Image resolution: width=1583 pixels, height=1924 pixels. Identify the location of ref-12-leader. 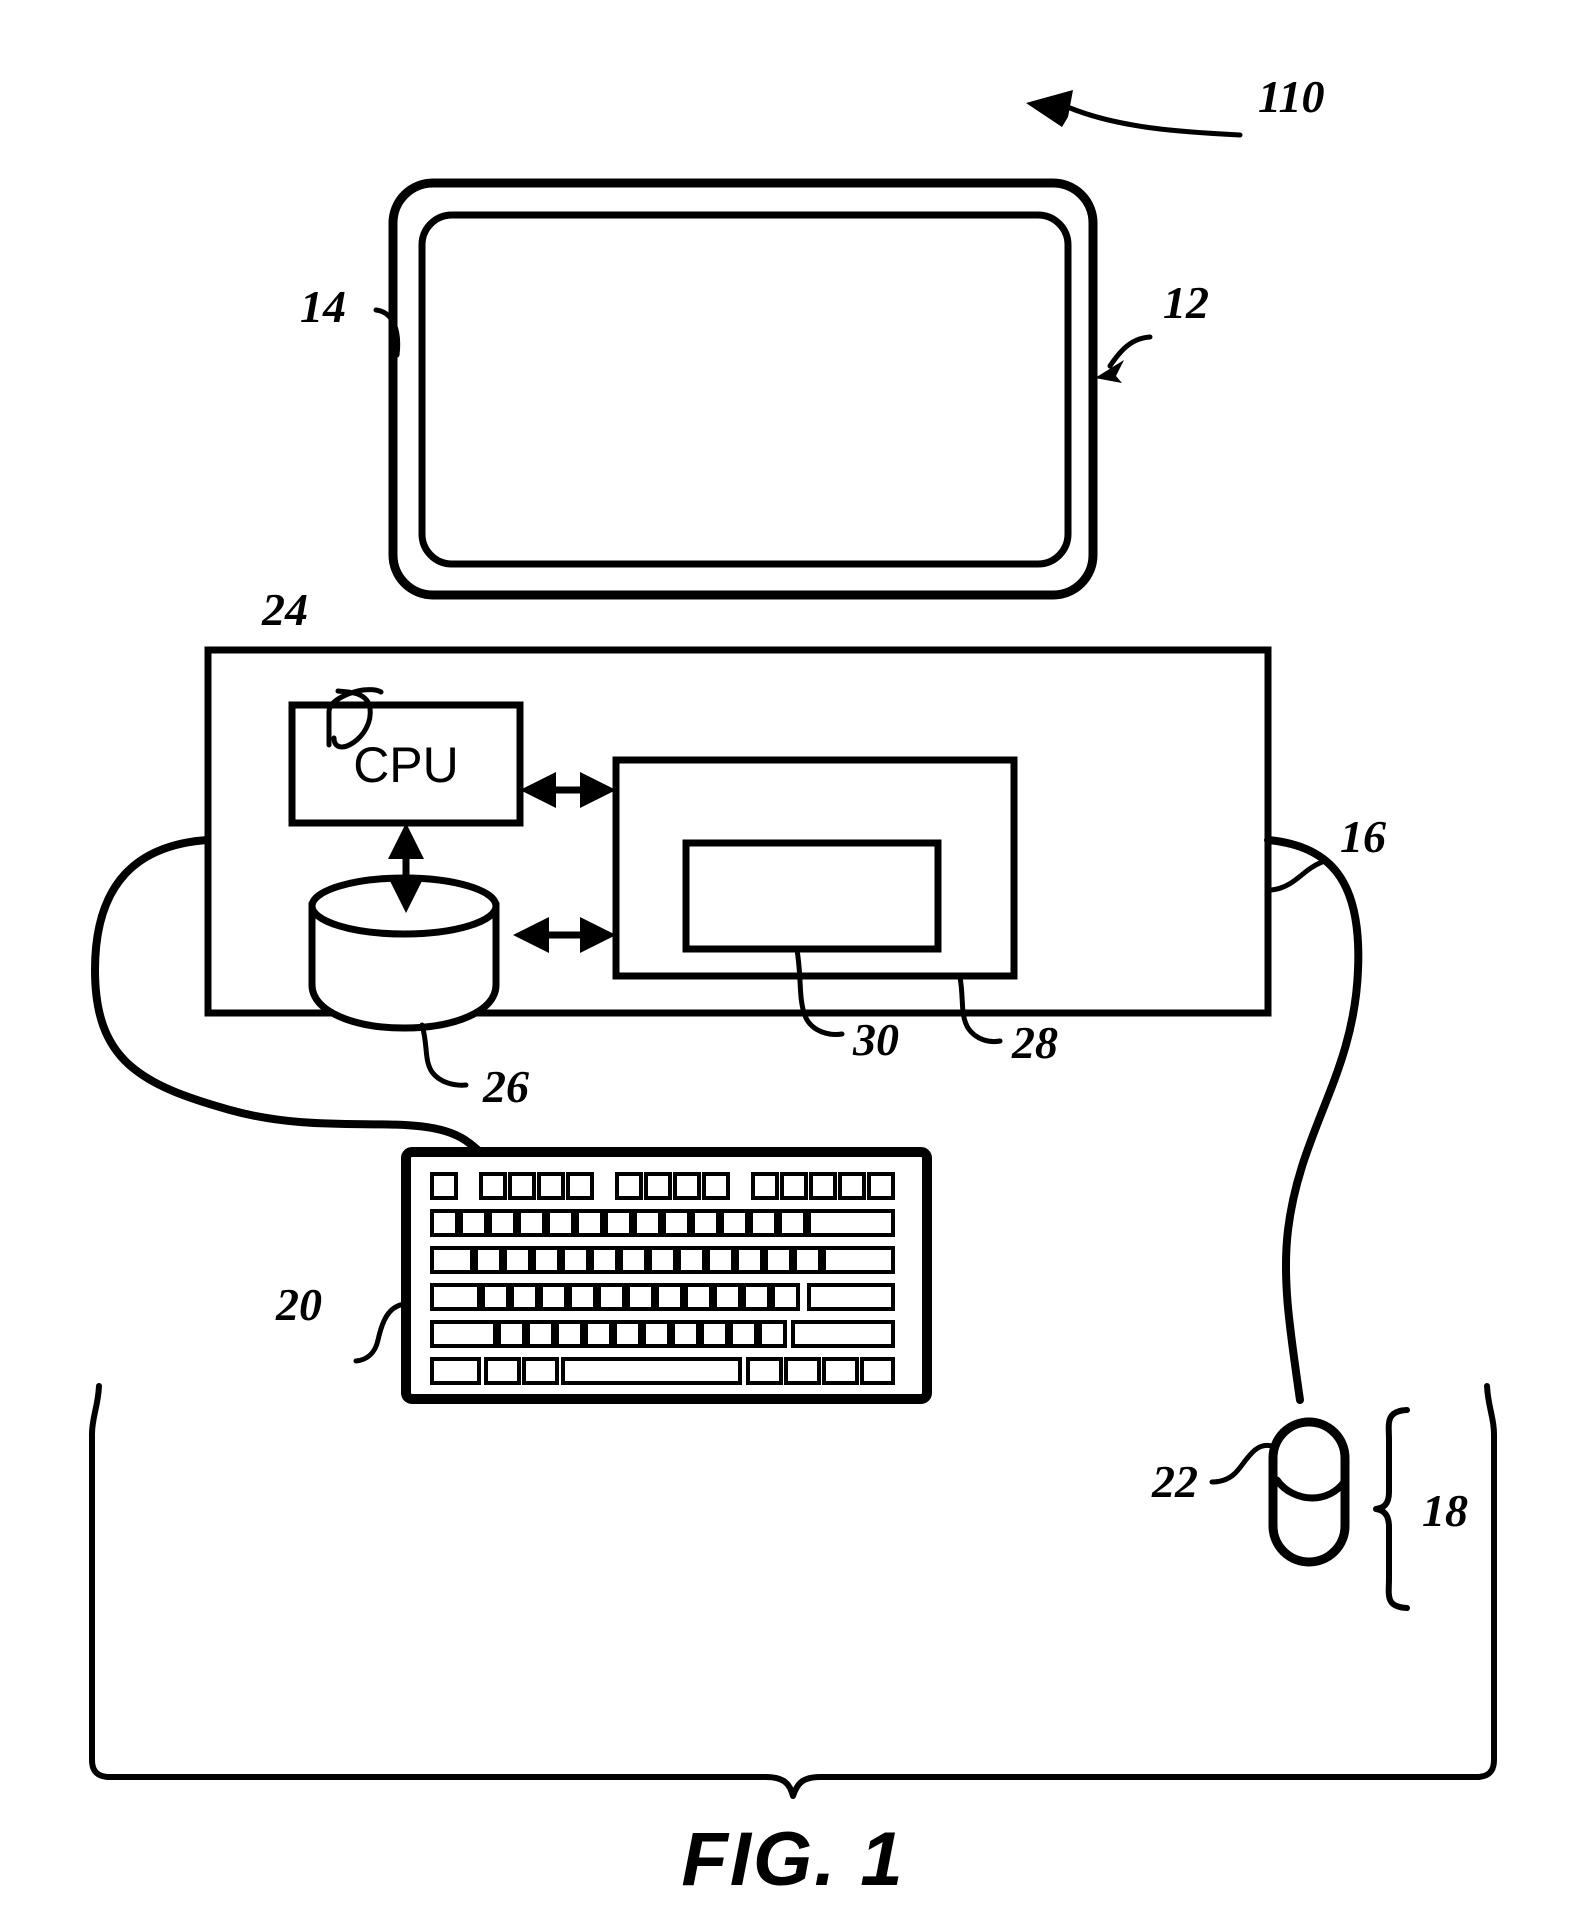
(1130, 351).